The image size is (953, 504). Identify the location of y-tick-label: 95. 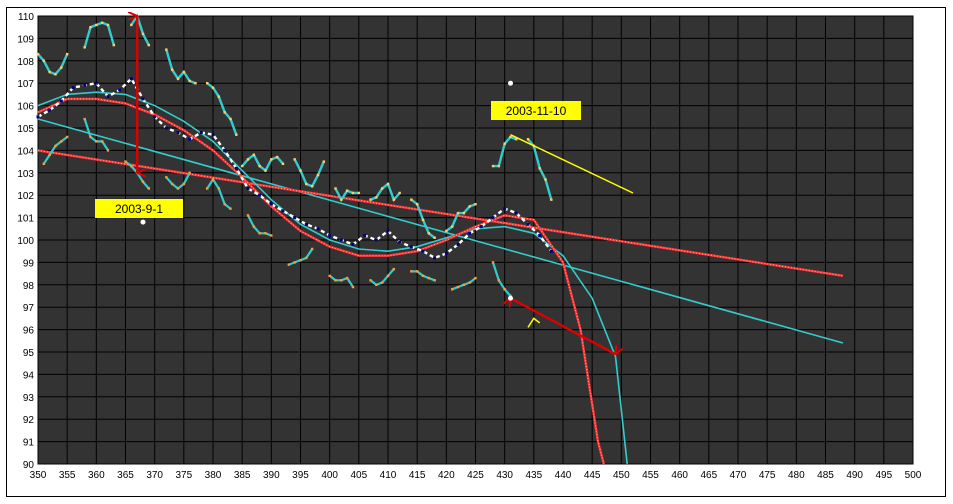
(29, 353).